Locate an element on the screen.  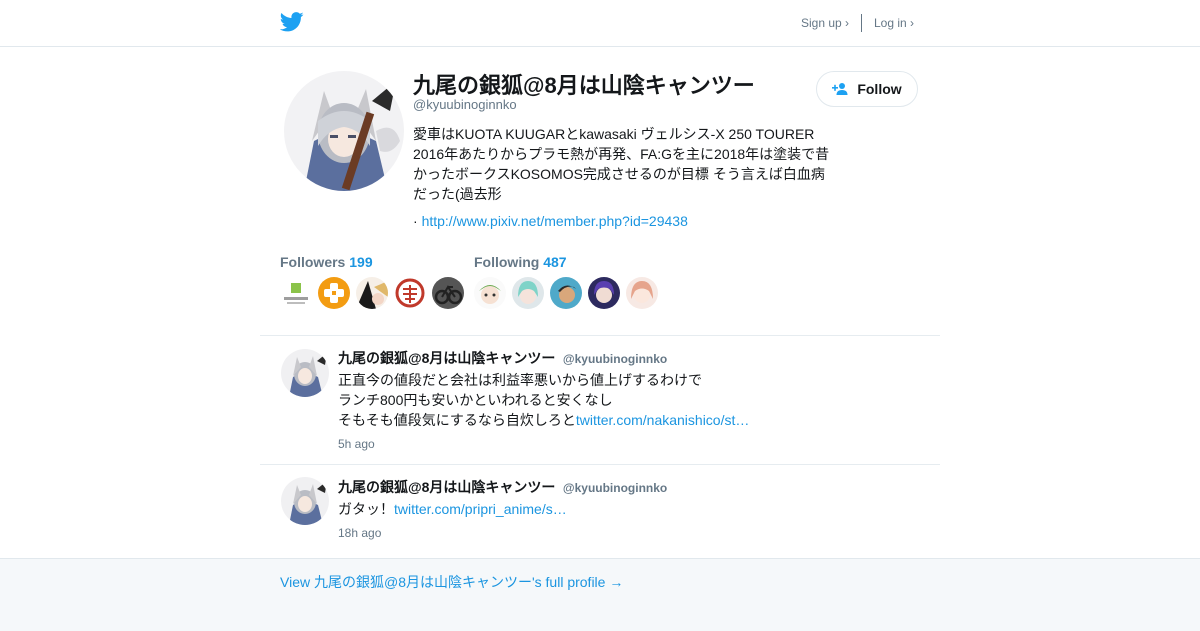
followers-avatar-list is located at coordinates (372, 293).